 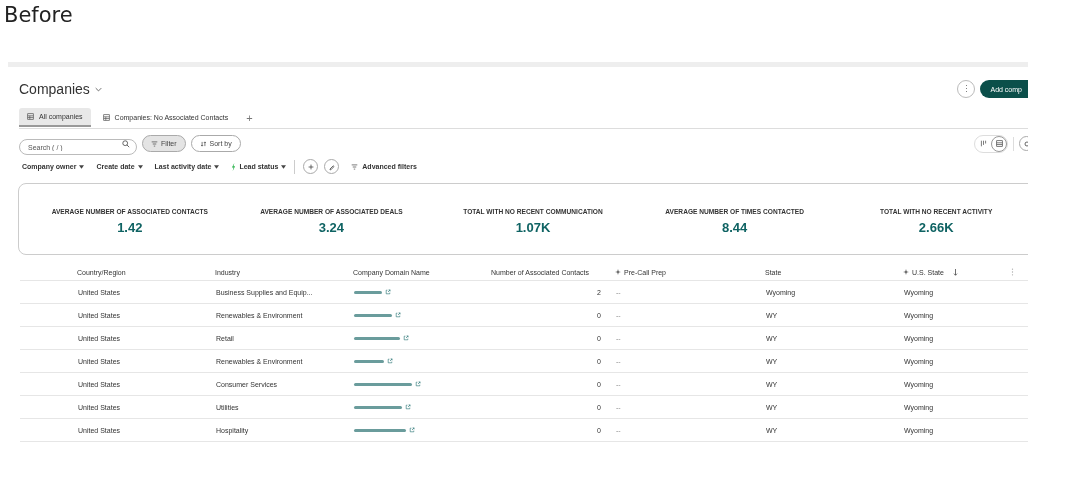 I want to click on more-button: ⋮, so click(x=966, y=89).